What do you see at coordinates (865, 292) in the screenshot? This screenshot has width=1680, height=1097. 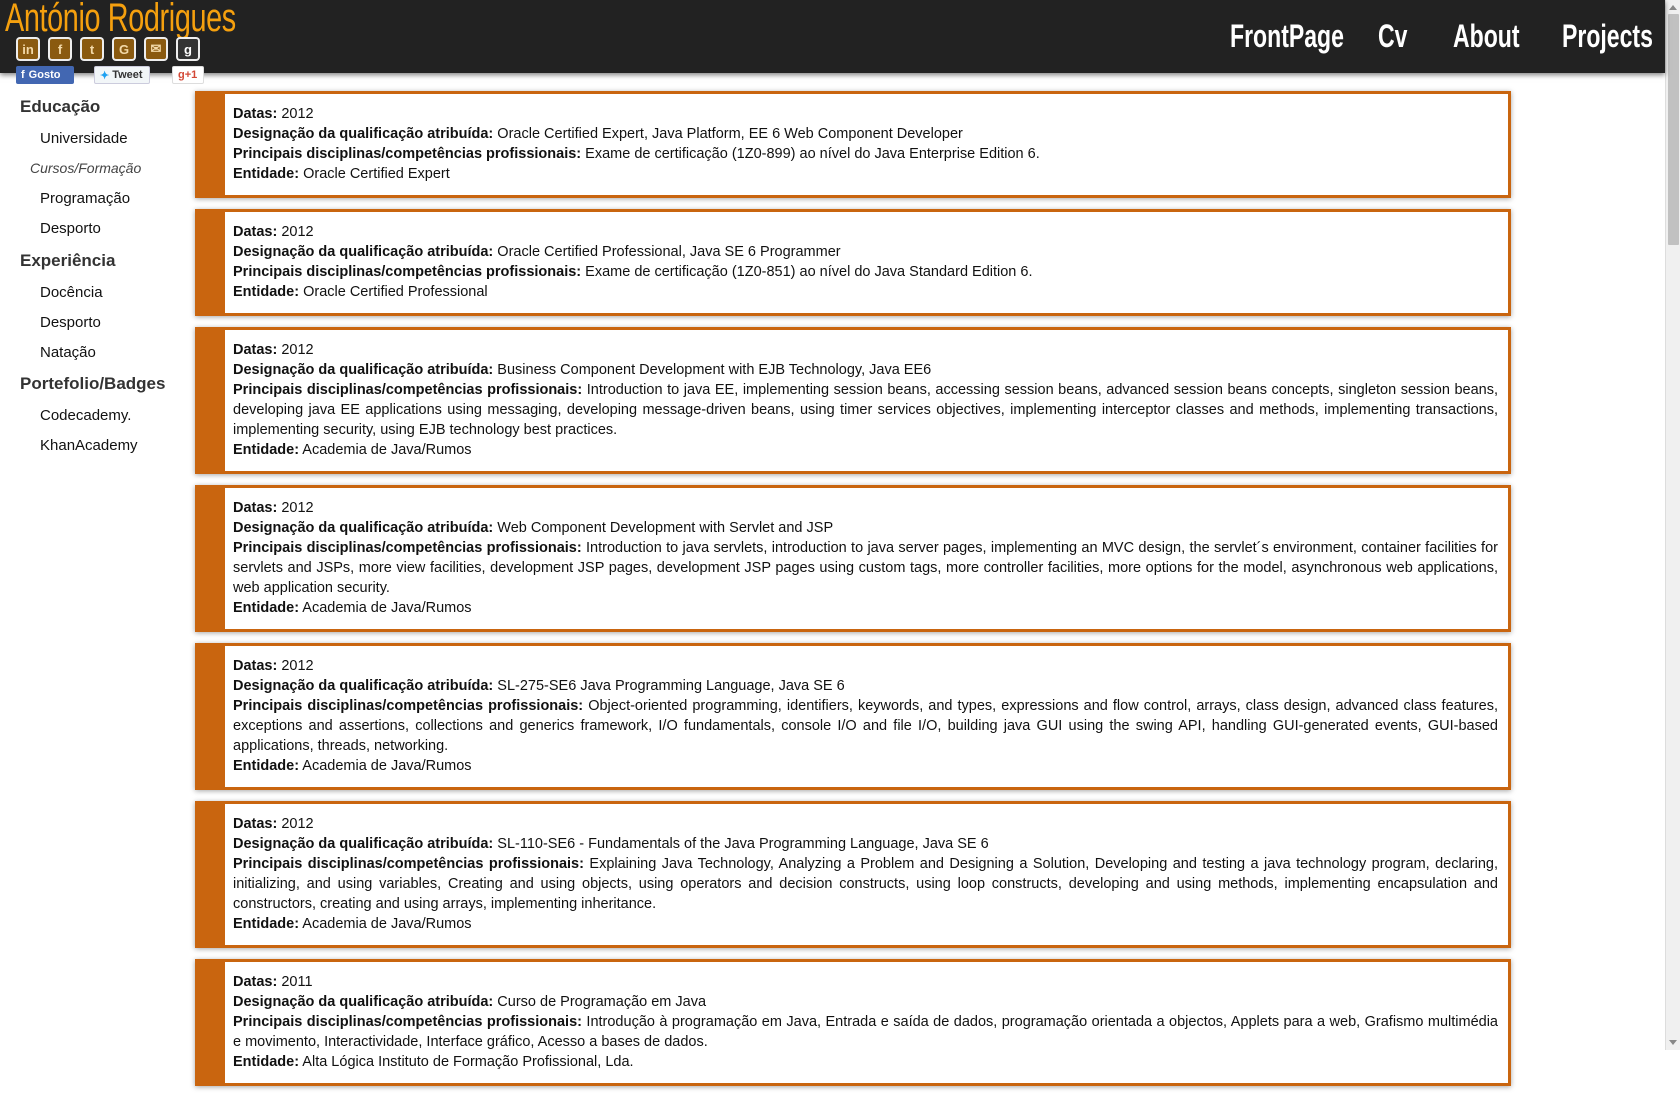 I see `field-entidade: Entidade: Oracle Certified Professional` at bounding box center [865, 292].